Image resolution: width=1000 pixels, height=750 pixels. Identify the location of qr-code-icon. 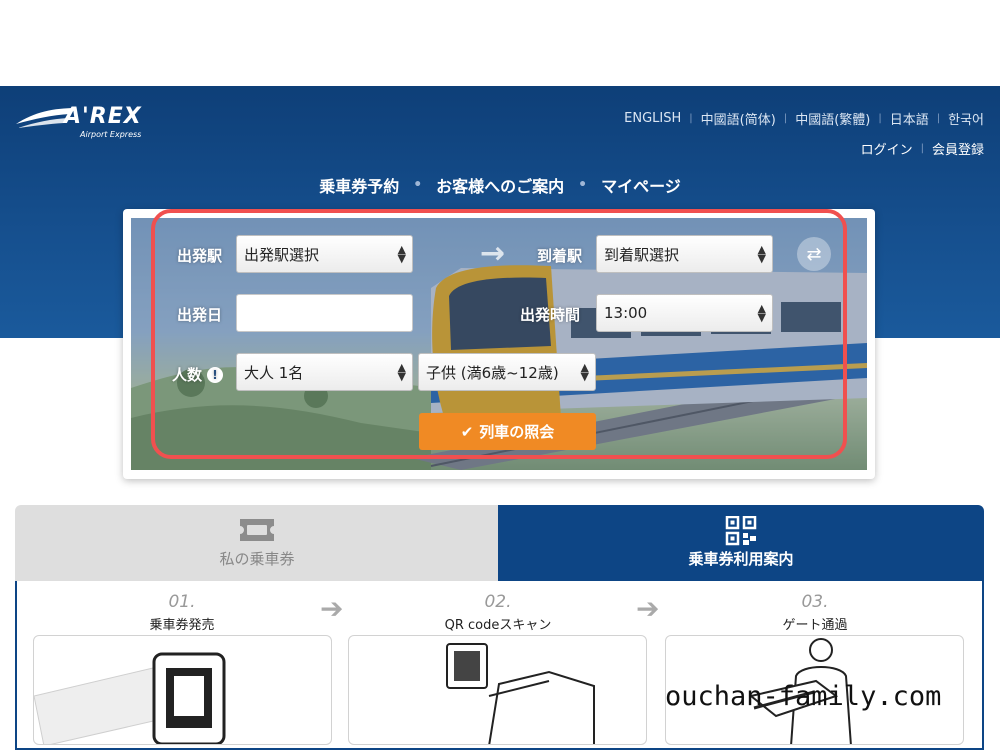
(741, 531).